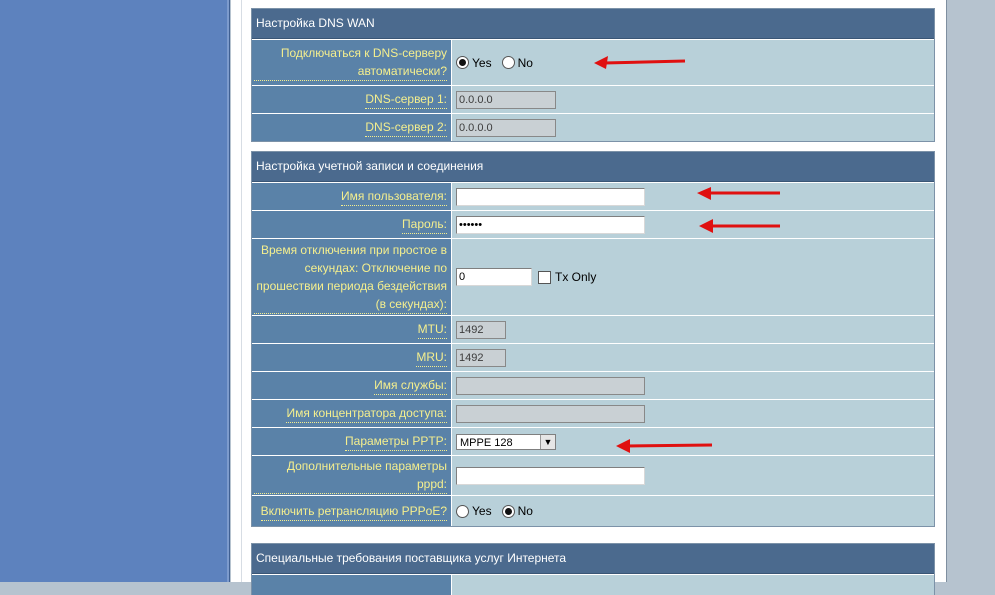  Describe the element at coordinates (481, 357) in the screenshot. I see `mru-input: 1492` at that location.